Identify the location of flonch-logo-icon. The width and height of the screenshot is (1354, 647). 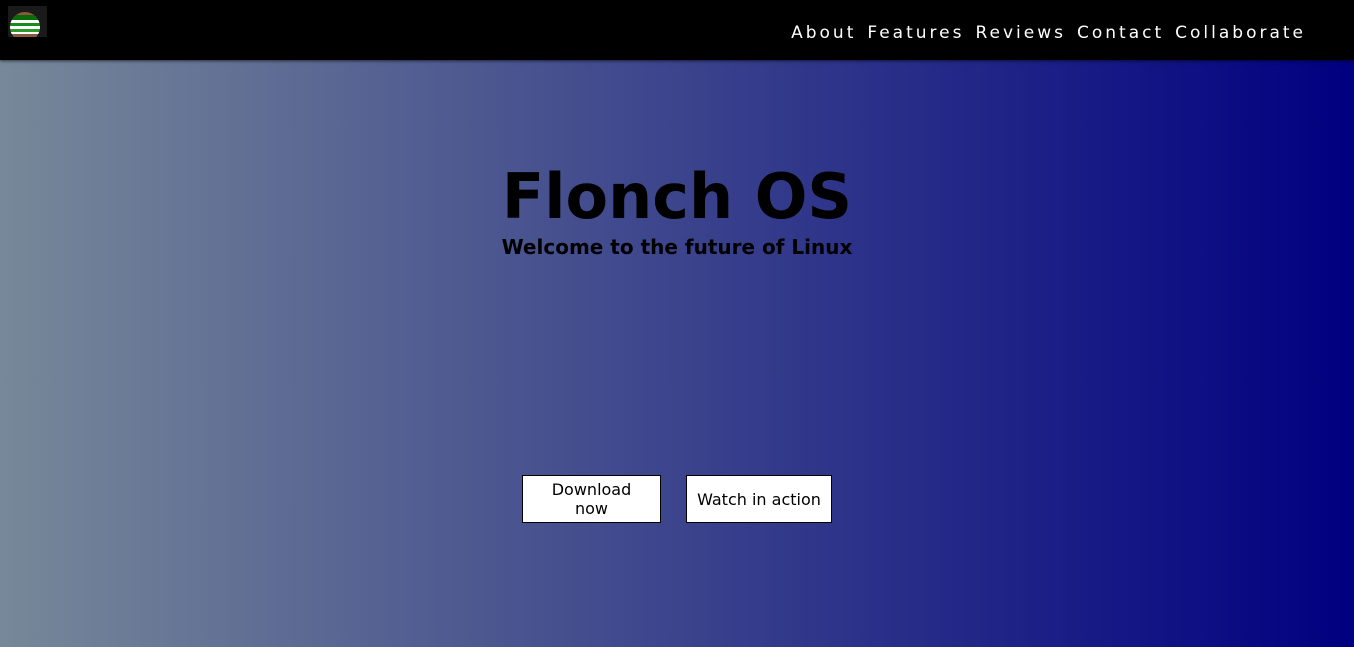
(27, 21).